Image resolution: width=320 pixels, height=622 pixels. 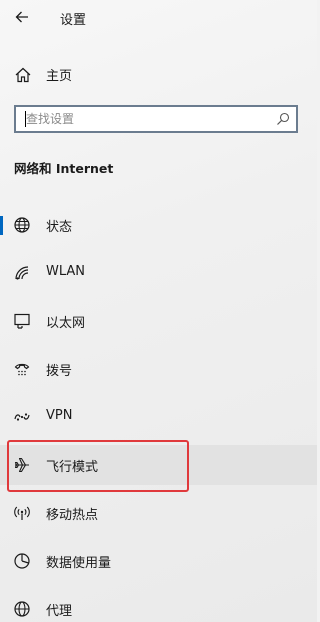 What do you see at coordinates (25, 119) in the screenshot?
I see `text-cursor` at bounding box center [25, 119].